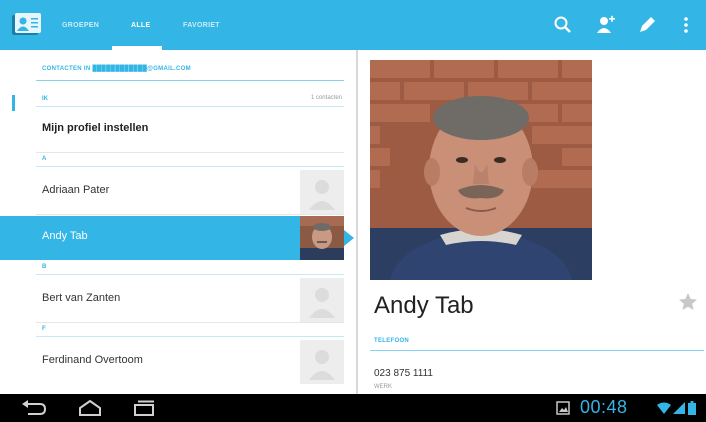 Image resolution: width=706 pixels, height=422 pixels. I want to click on list-item-contact-selected: Andy Tab, so click(172, 238).